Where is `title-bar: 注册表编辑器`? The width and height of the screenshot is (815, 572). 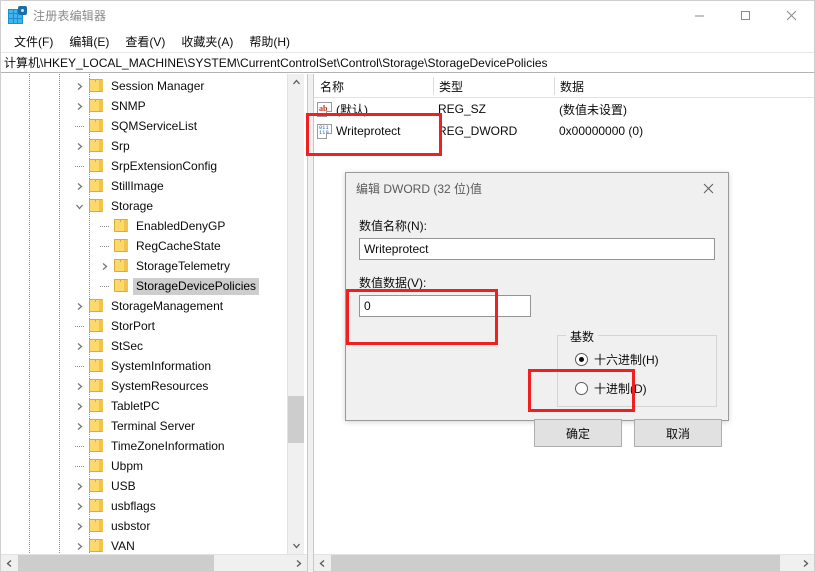 title-bar: 注册表编辑器 is located at coordinates (407, 15).